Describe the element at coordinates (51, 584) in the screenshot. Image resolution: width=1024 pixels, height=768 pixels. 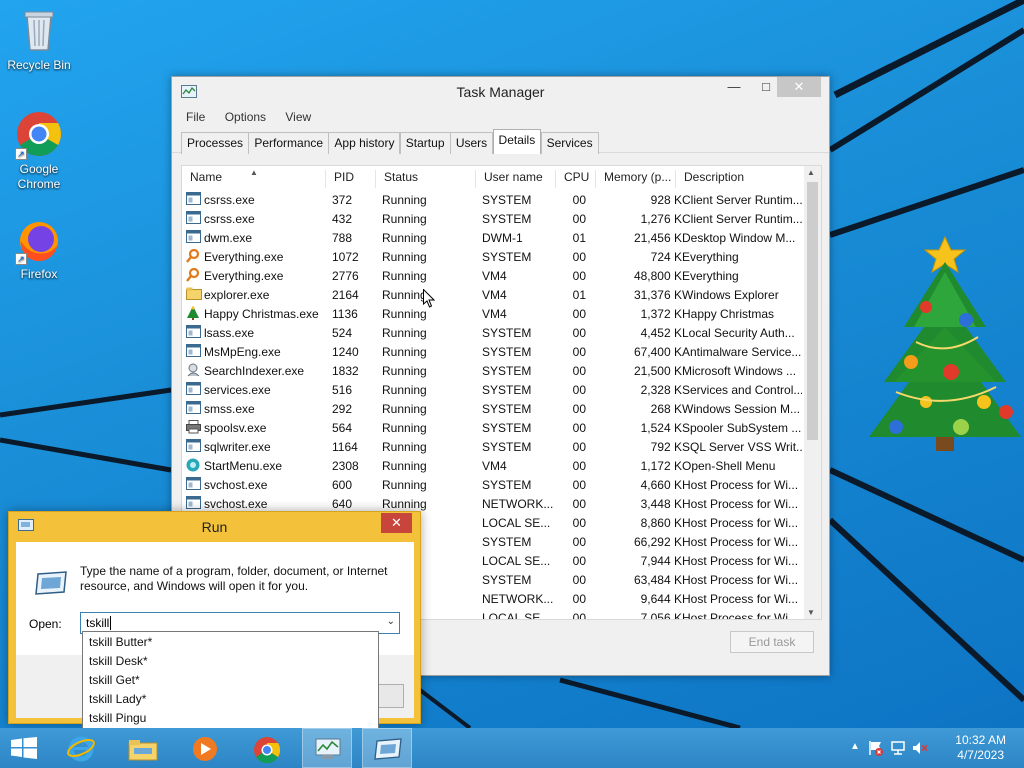
I see `run-program-icon` at that location.